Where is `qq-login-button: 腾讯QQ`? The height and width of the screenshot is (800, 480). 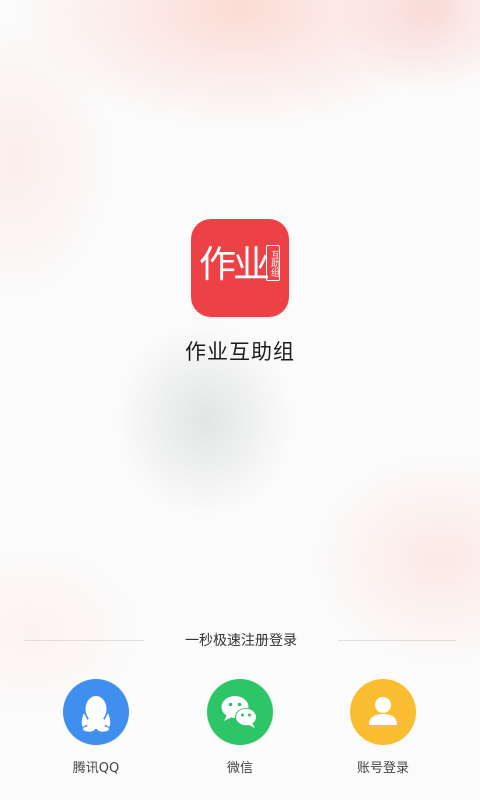
qq-login-button: 腾讯QQ is located at coordinates (96, 729).